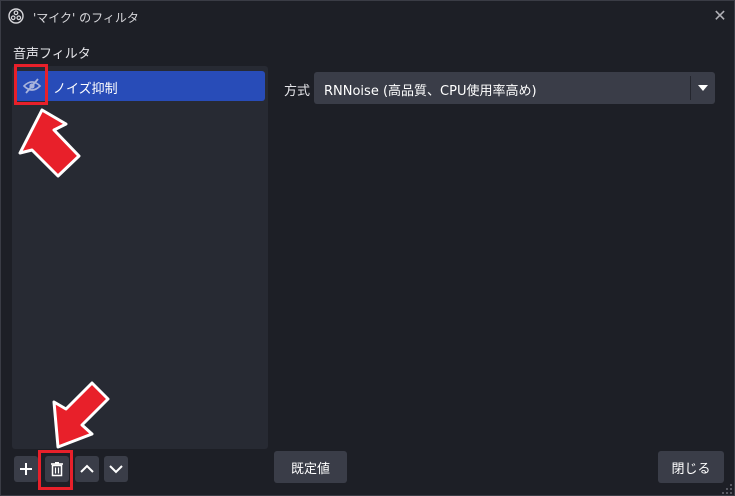 This screenshot has width=735, height=496. Describe the element at coordinates (55, 470) in the screenshot. I see `annotation-highlight-remove` at that location.